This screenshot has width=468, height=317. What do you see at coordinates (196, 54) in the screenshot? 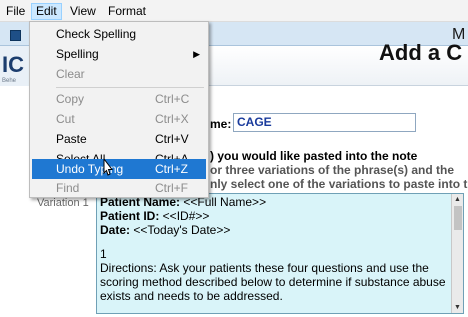
I see `chevron-right-icon: ▶` at bounding box center [196, 54].